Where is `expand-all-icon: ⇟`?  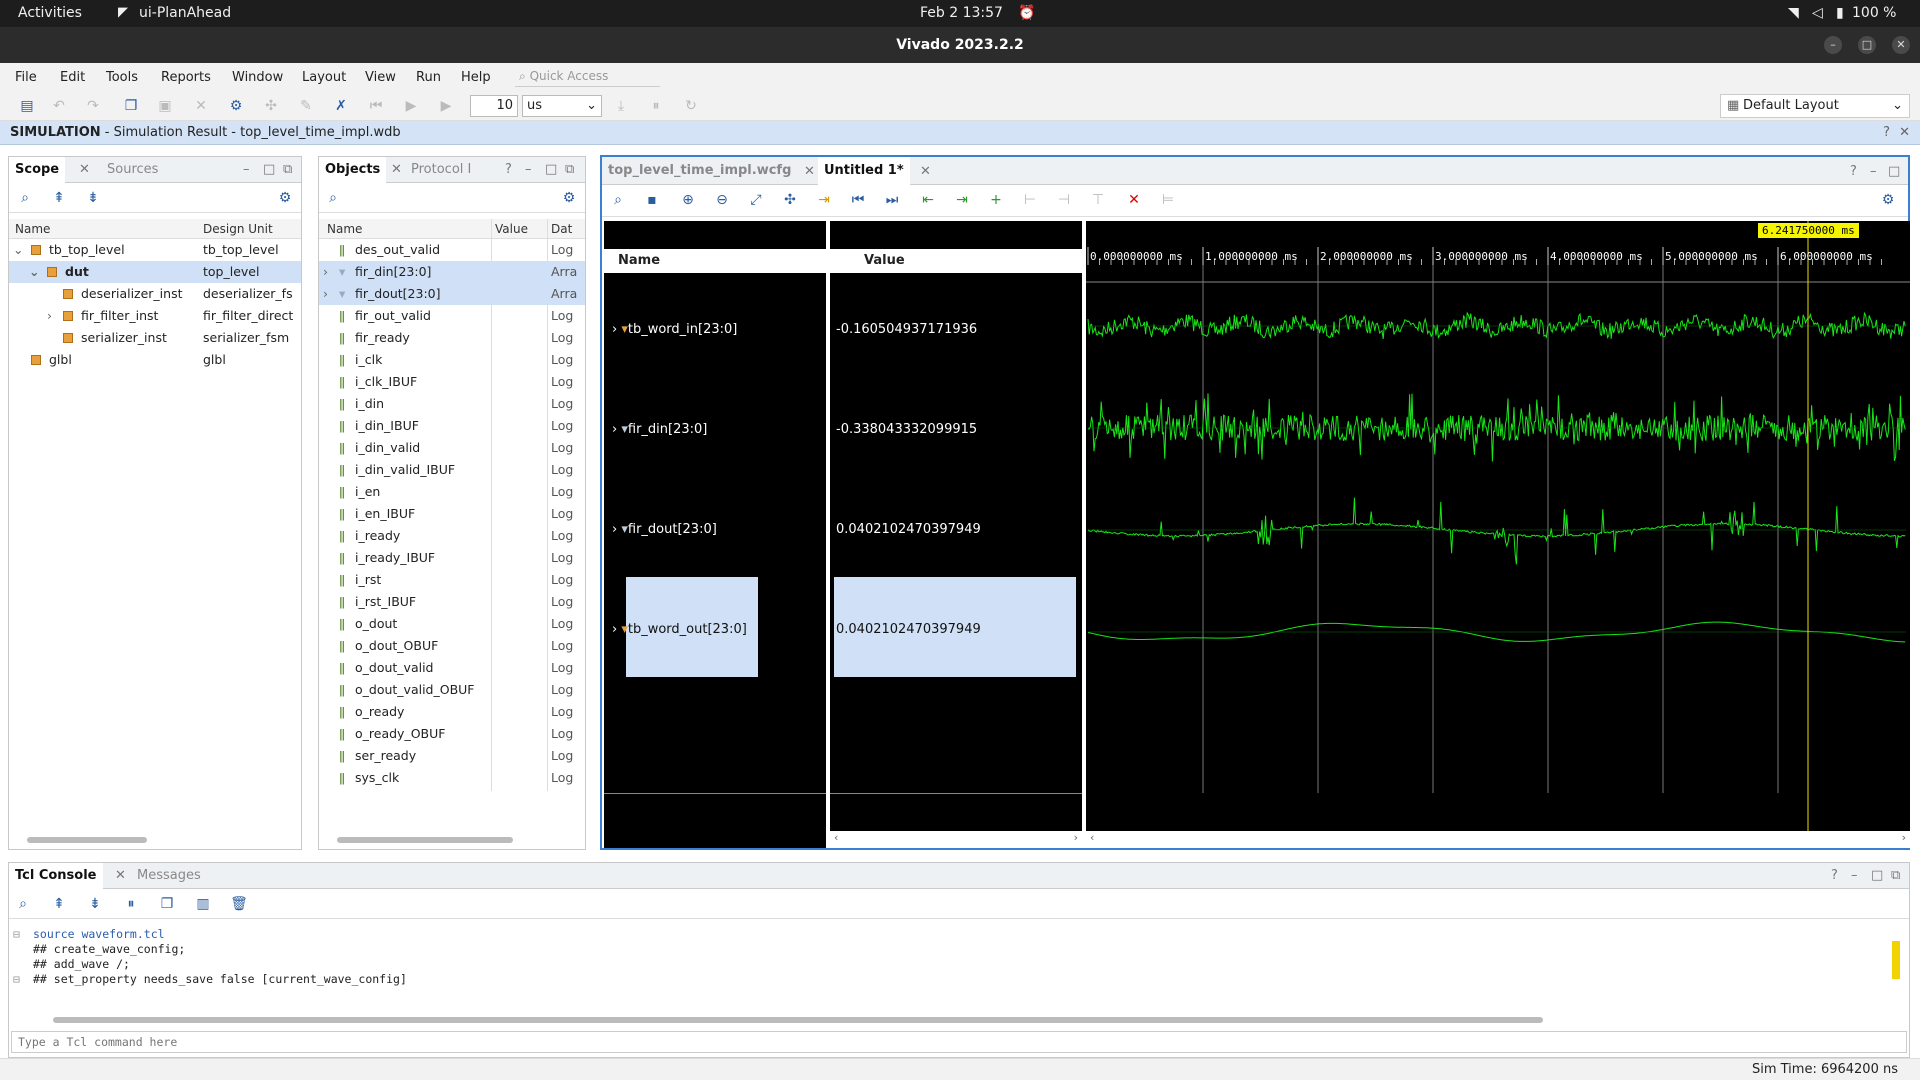 expand-all-icon: ⇟ is located at coordinates (93, 198).